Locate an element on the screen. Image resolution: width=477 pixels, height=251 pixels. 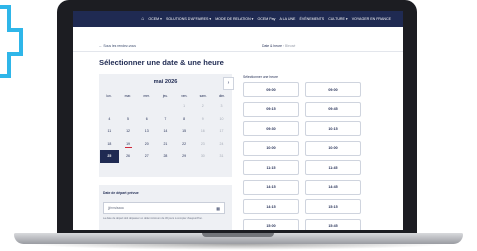
calendar-day: 14 is located at coordinates (165, 131).